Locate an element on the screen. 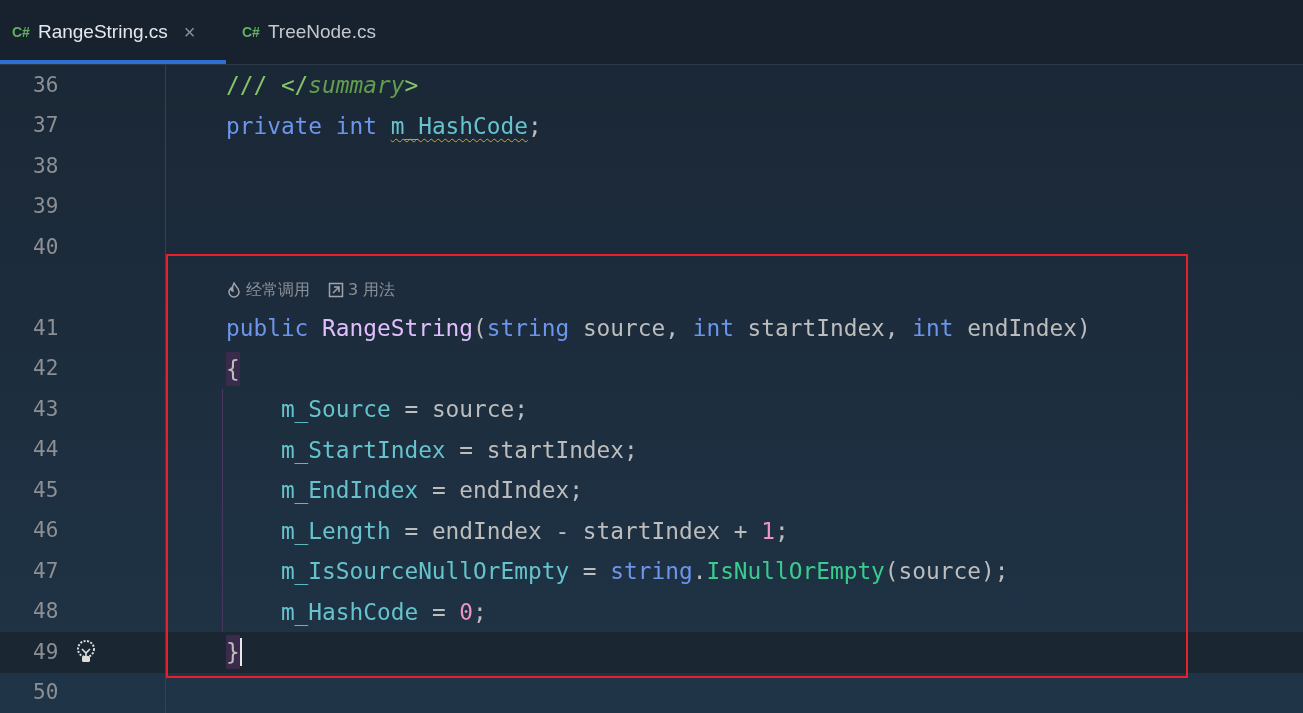 Image resolution: width=1303 pixels, height=713 pixels. line-number: 47 is located at coordinates (46, 571).